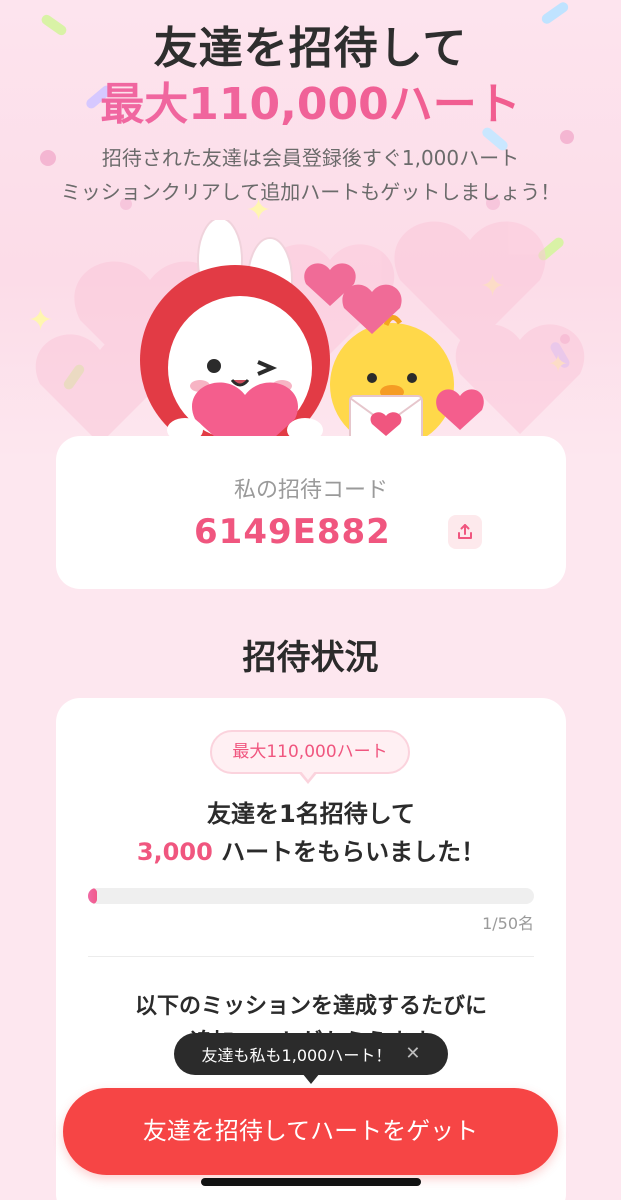  I want to click on home-indicator, so click(311, 1182).